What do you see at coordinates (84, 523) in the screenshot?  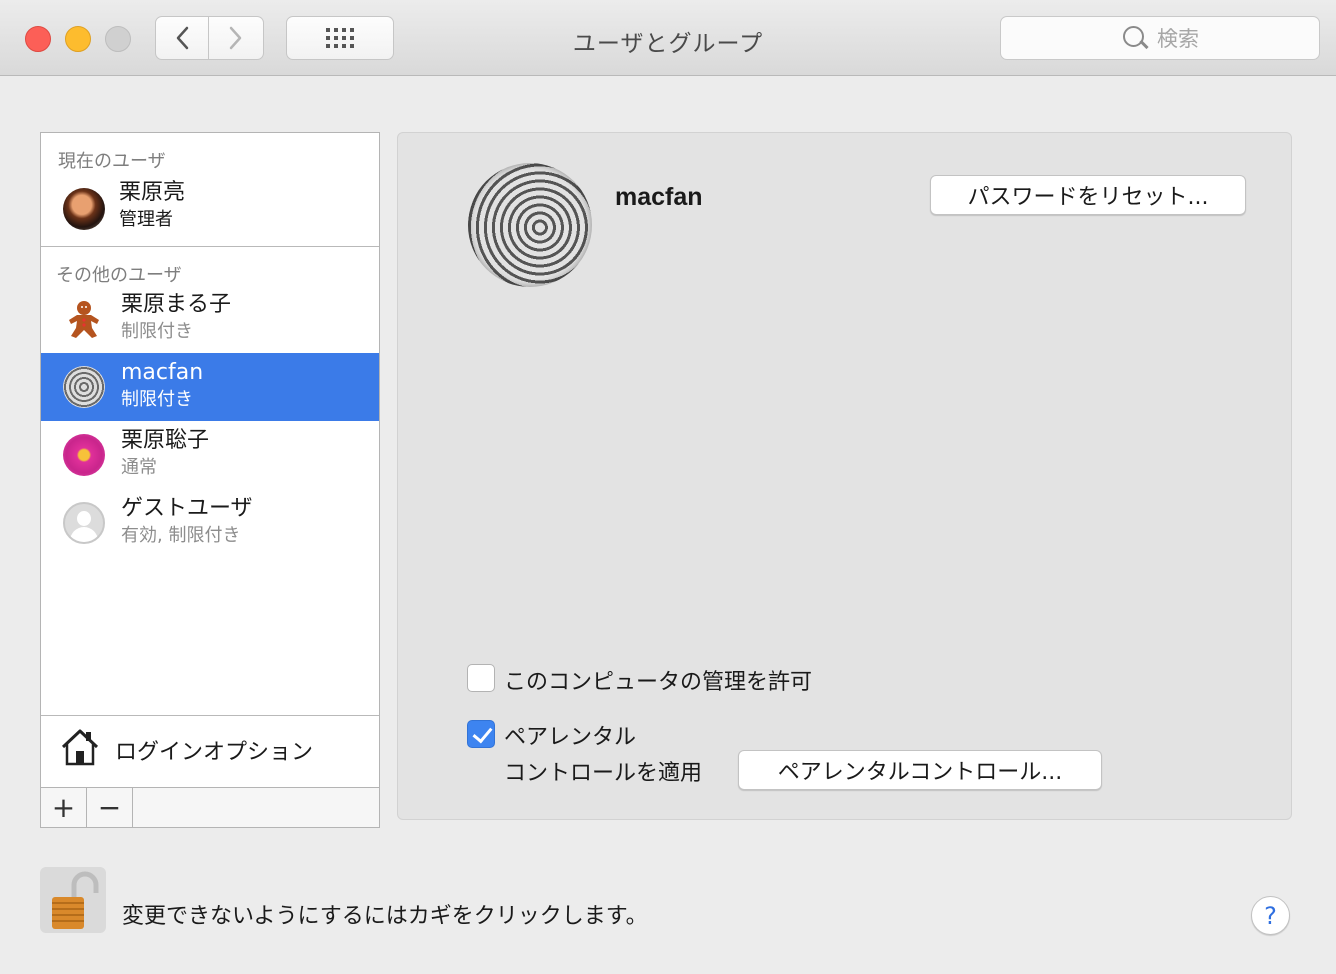 I see `guest-user-icon` at bounding box center [84, 523].